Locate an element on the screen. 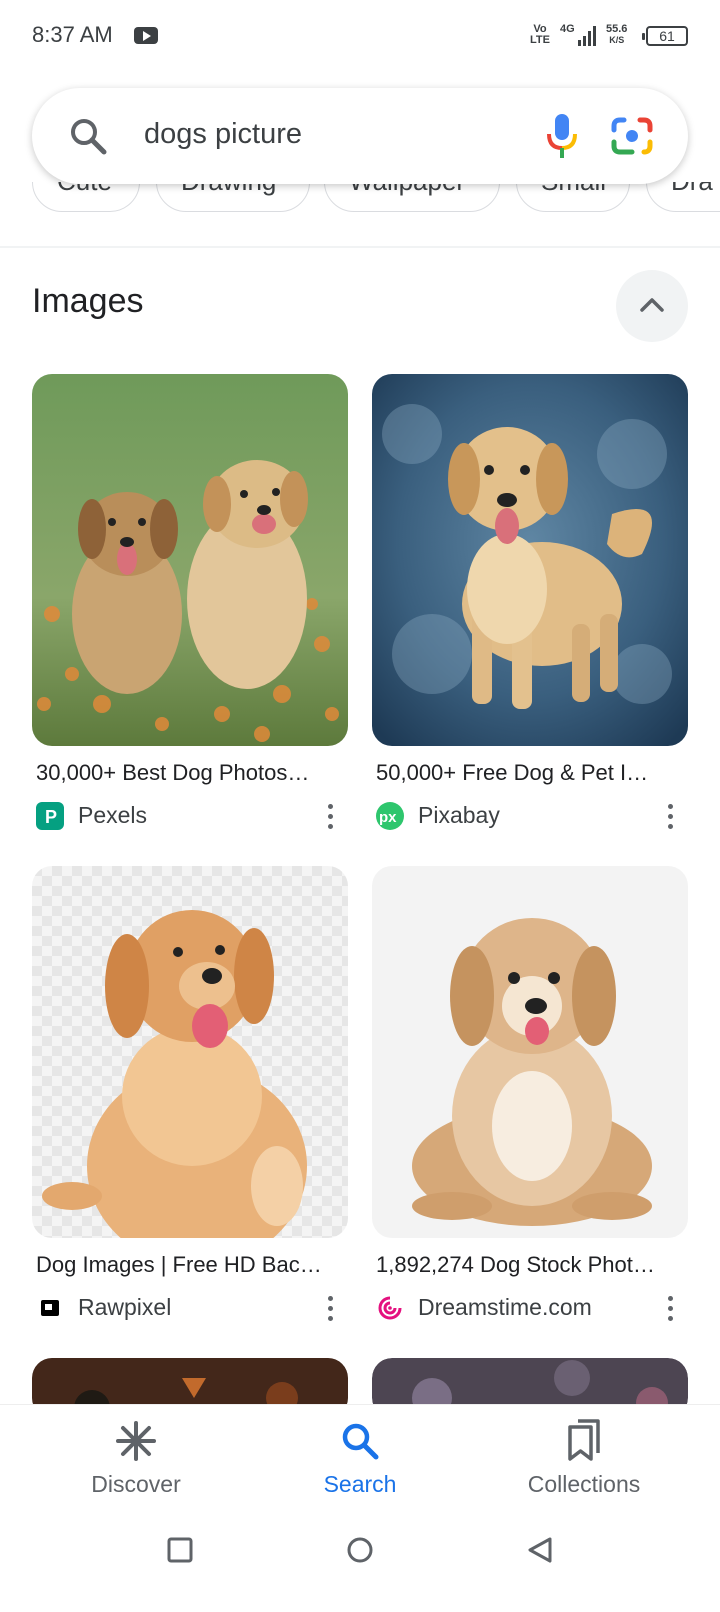 This screenshot has width=720, height=1612. source-name: Dreamstime.com is located at coordinates (505, 1307).